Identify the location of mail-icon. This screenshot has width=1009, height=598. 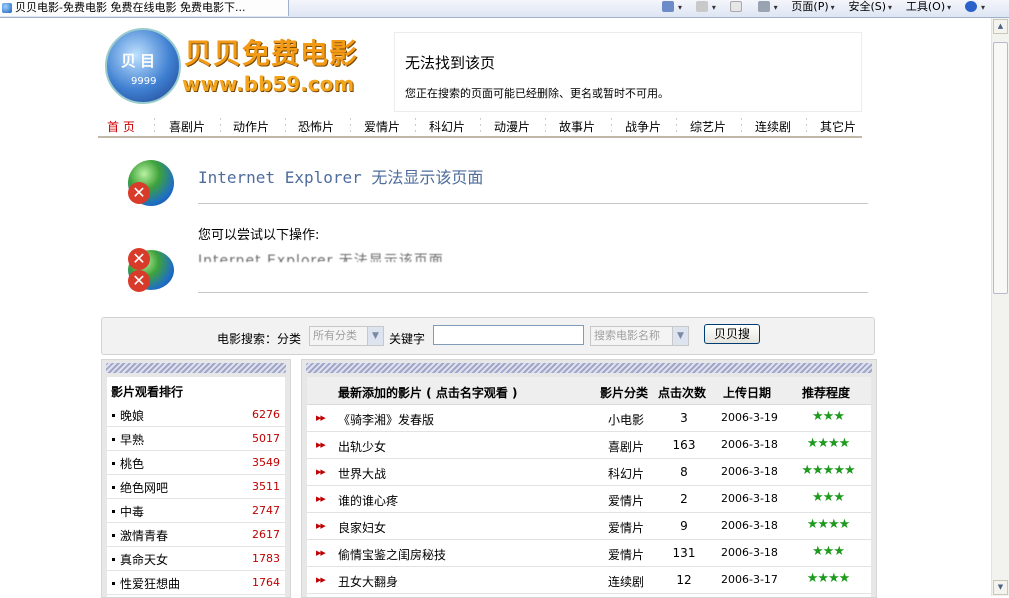
(735, 6).